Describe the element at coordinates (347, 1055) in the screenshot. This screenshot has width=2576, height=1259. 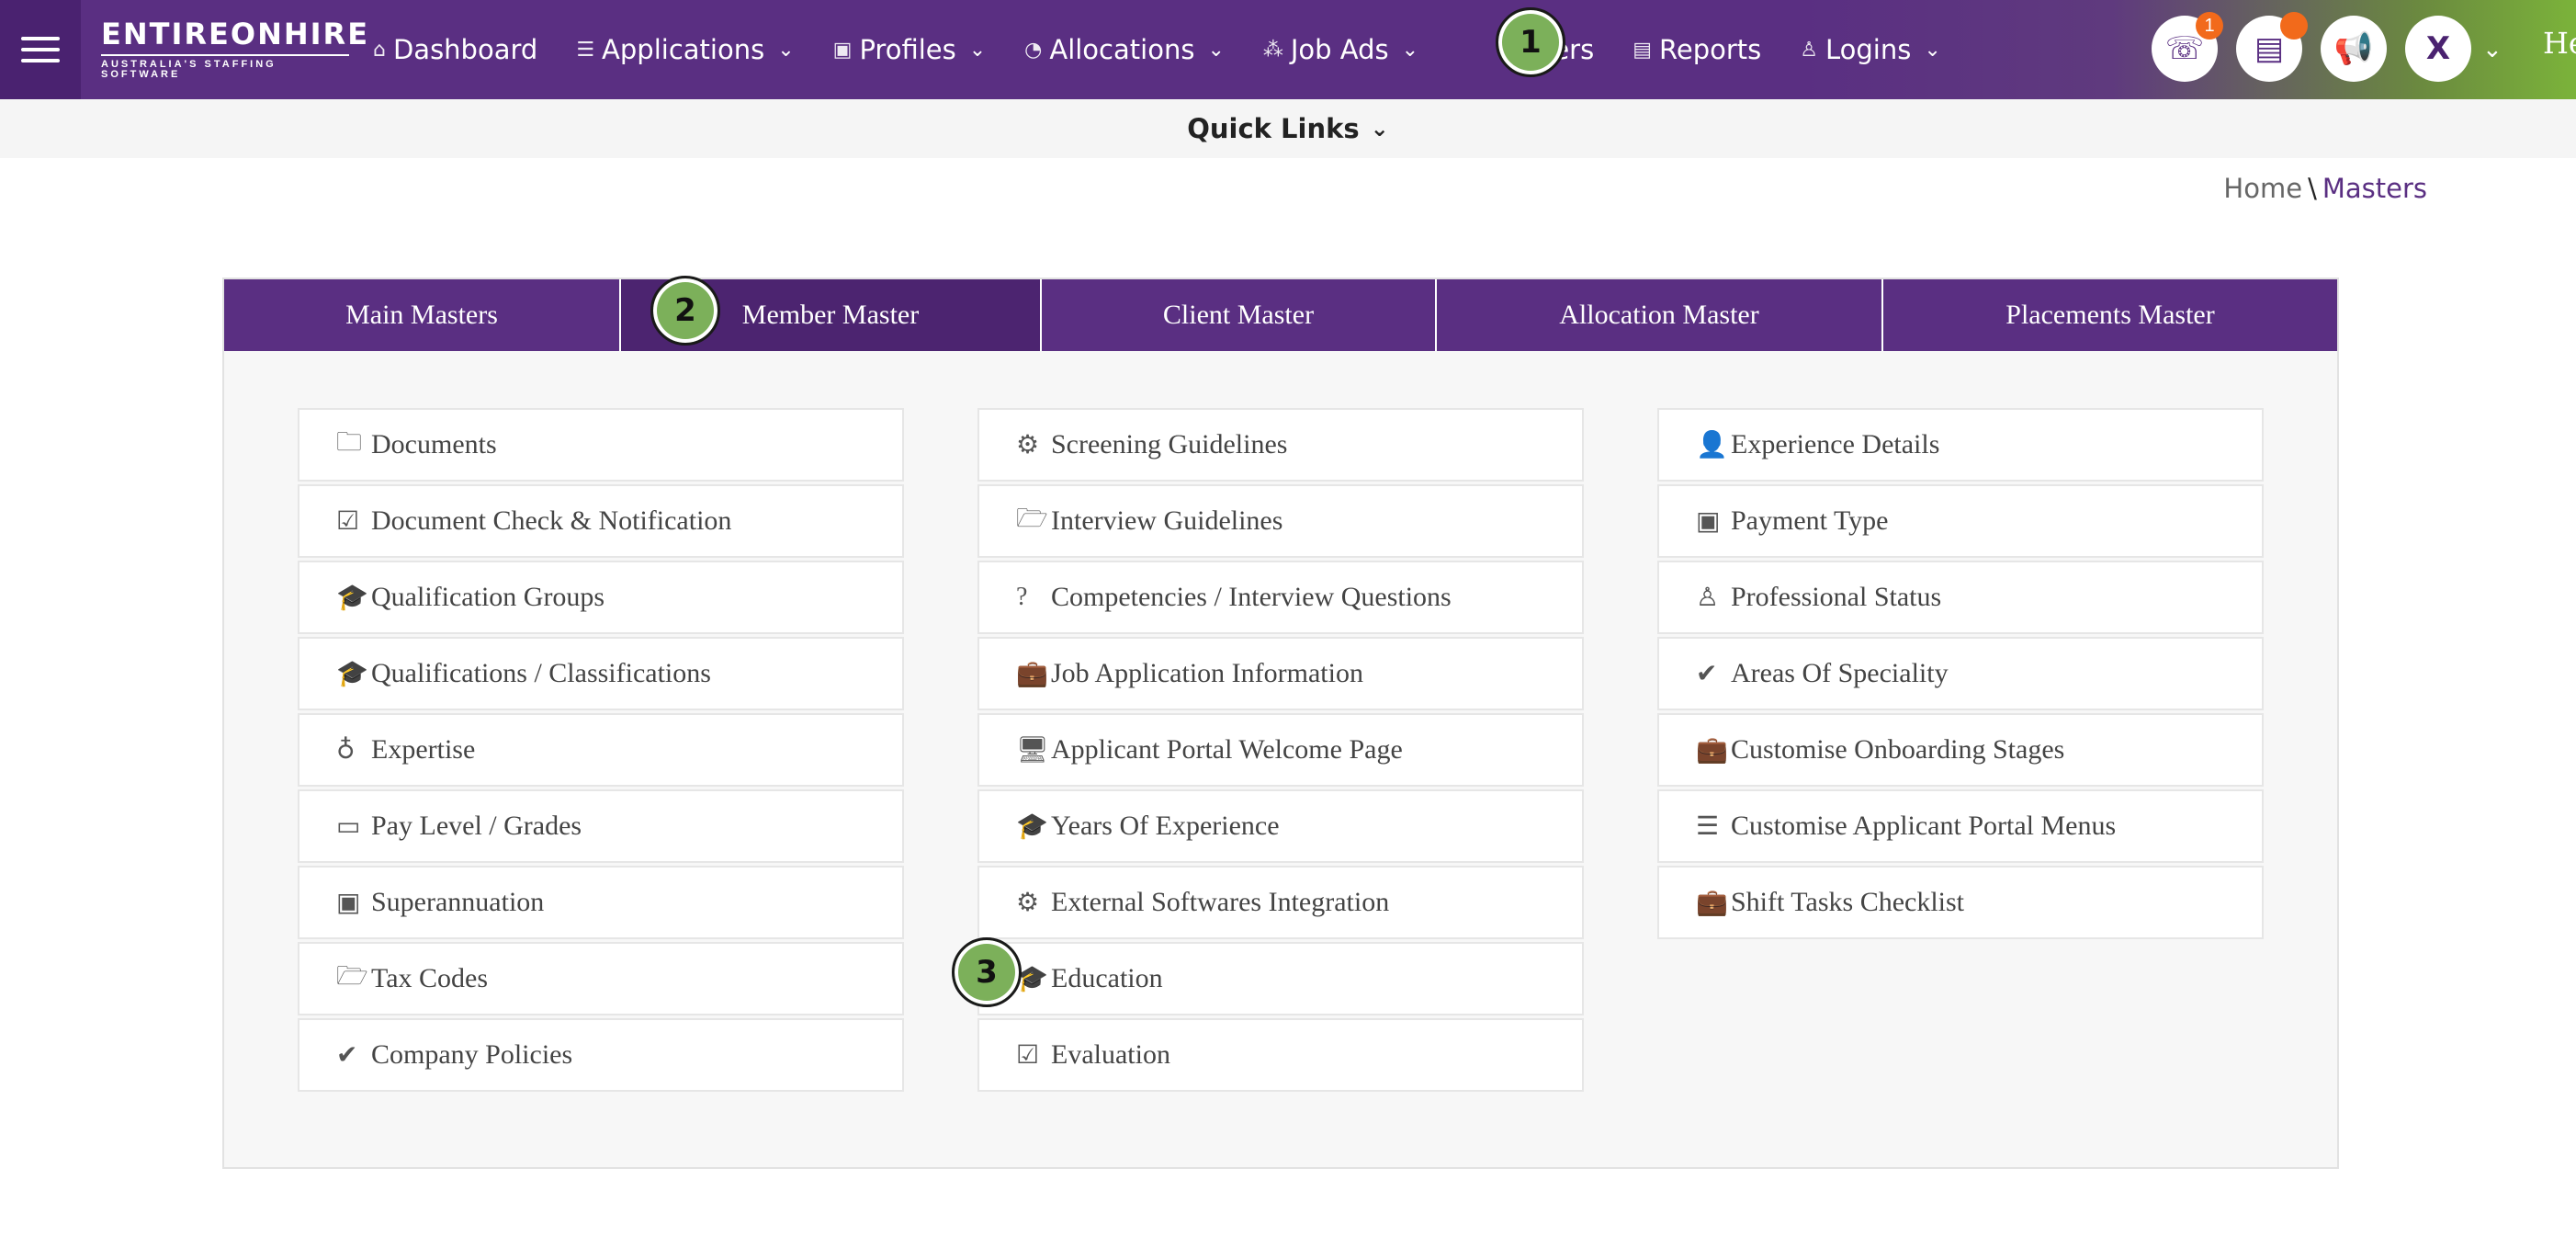
I see `check-circle-icon: ✔` at that location.